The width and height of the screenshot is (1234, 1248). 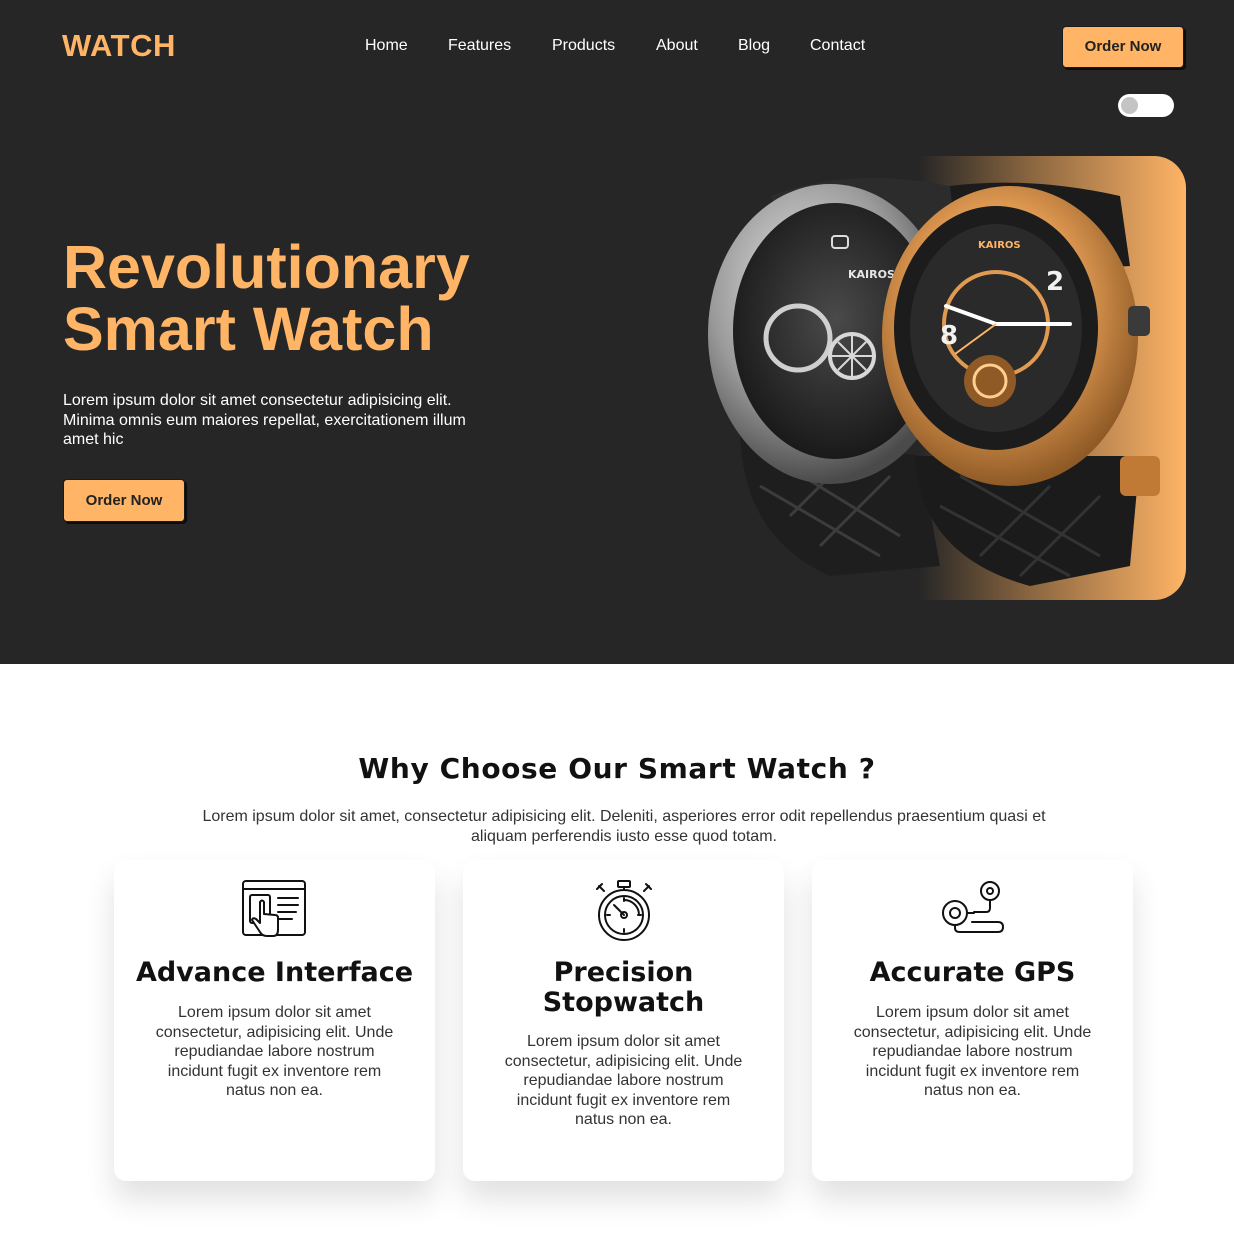 What do you see at coordinates (124, 500) in the screenshot?
I see `hero-order-button: Order Now` at bounding box center [124, 500].